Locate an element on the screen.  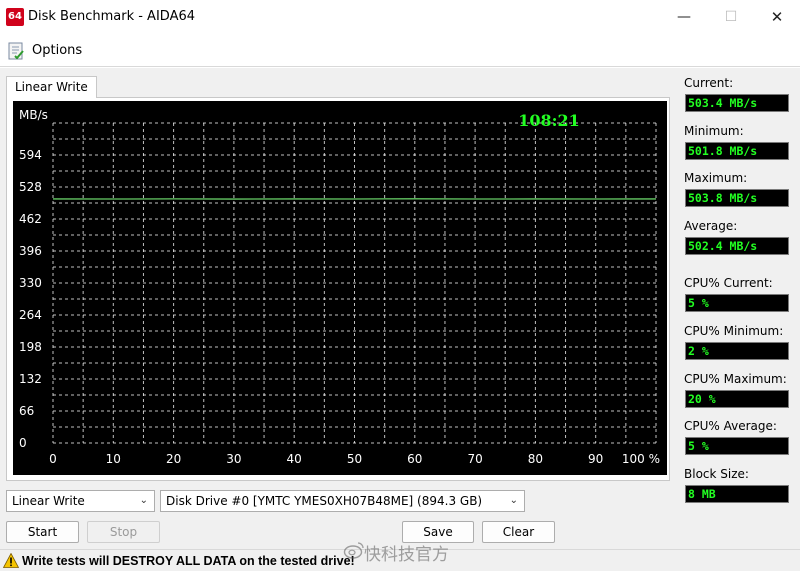
test-type-select: Linear Write ⌄ is located at coordinates (80, 501).